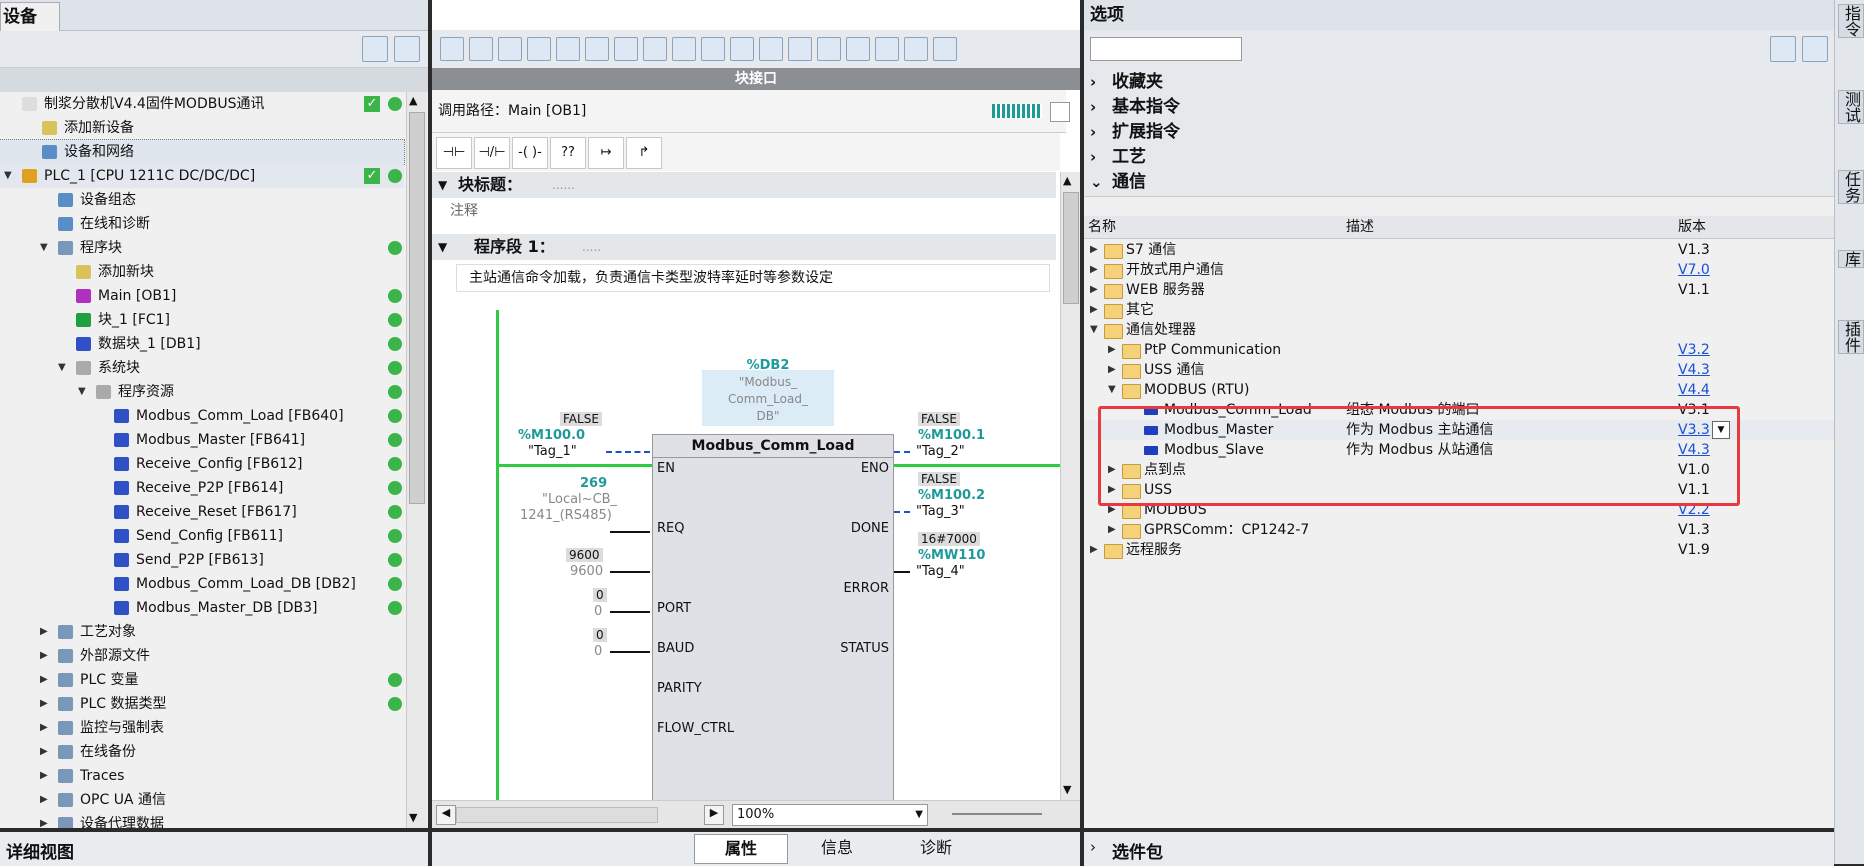 The width and height of the screenshot is (1864, 866). Describe the element at coordinates (1459, 350) in the screenshot. I see `instruction-row: ▶ PtP Communication V3.2` at that location.